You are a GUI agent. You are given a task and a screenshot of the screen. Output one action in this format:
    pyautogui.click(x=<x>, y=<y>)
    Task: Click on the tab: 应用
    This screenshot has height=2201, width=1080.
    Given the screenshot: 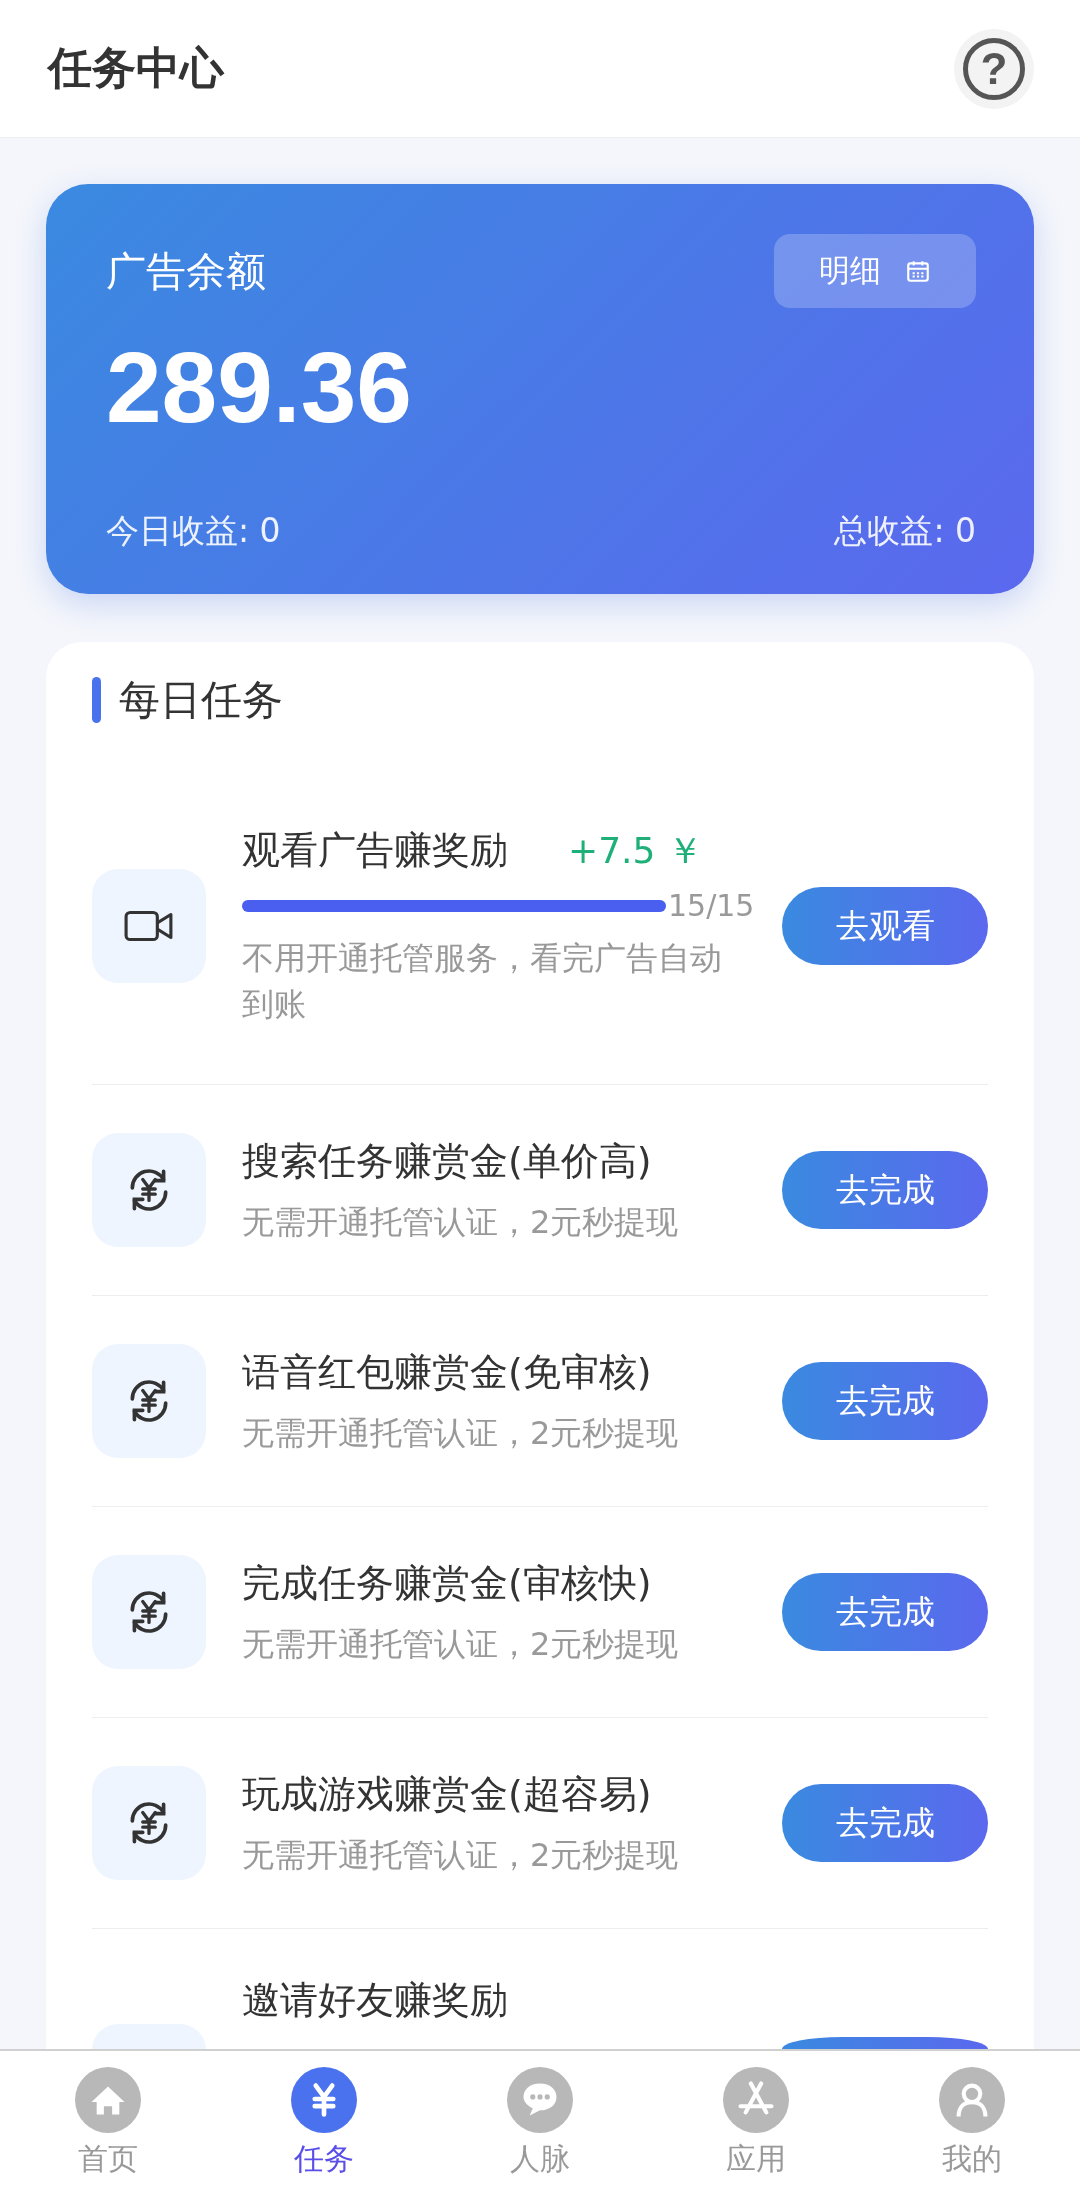 What is the action you would take?
    pyautogui.click(x=756, y=2126)
    